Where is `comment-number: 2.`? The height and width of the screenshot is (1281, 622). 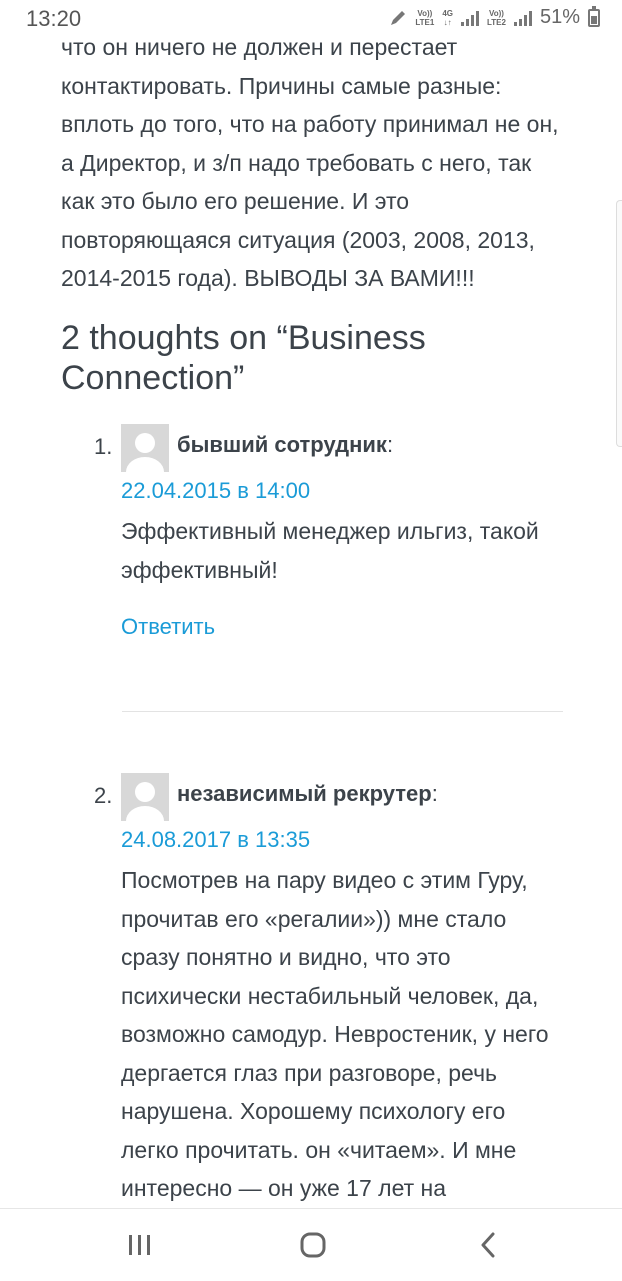 comment-number: 2. is located at coordinates (103, 795).